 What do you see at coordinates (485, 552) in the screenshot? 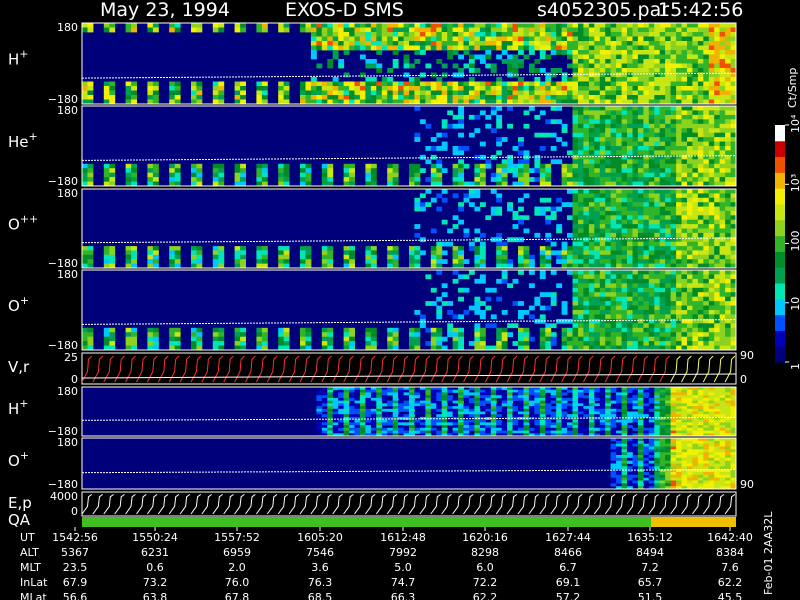
I see `ephemeris-cell: 8298` at bounding box center [485, 552].